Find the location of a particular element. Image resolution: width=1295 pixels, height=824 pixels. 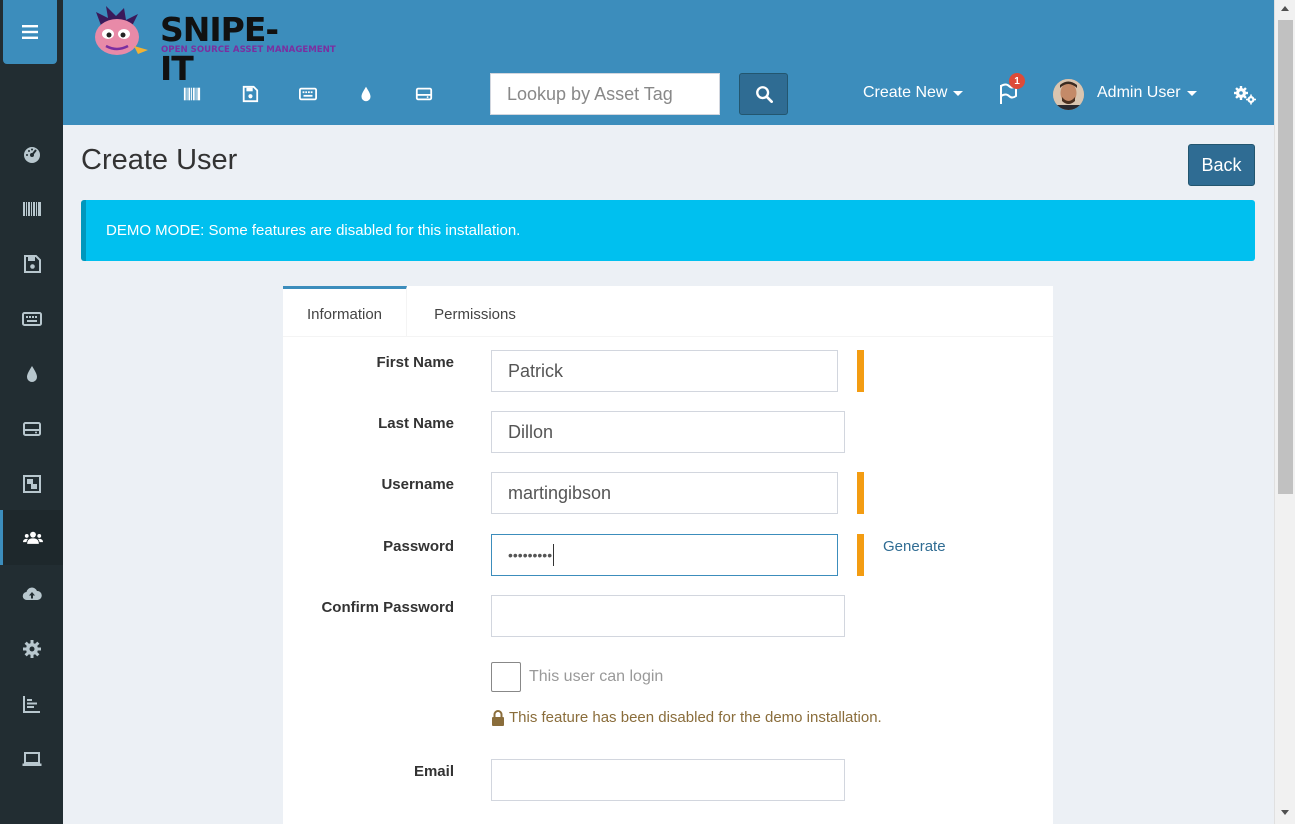

admin-settings-button is located at coordinates (1245, 95).